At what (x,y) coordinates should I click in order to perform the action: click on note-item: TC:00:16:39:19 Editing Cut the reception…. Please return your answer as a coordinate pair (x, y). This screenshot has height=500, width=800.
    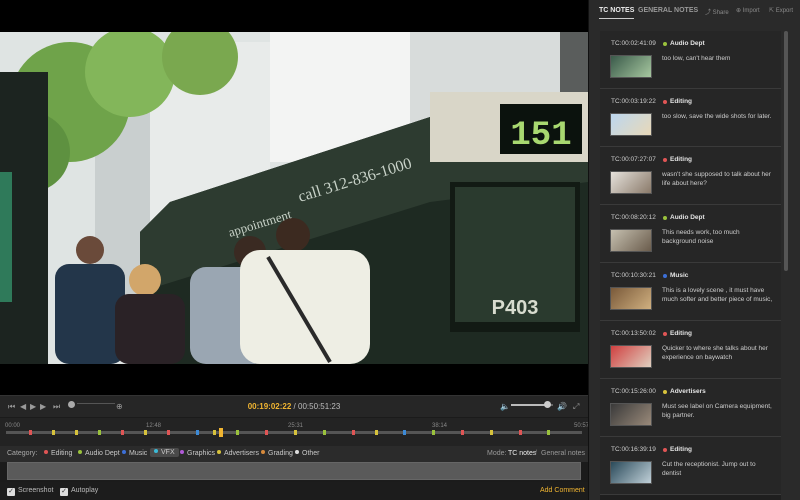
    Looking at the image, I should click on (690, 466).